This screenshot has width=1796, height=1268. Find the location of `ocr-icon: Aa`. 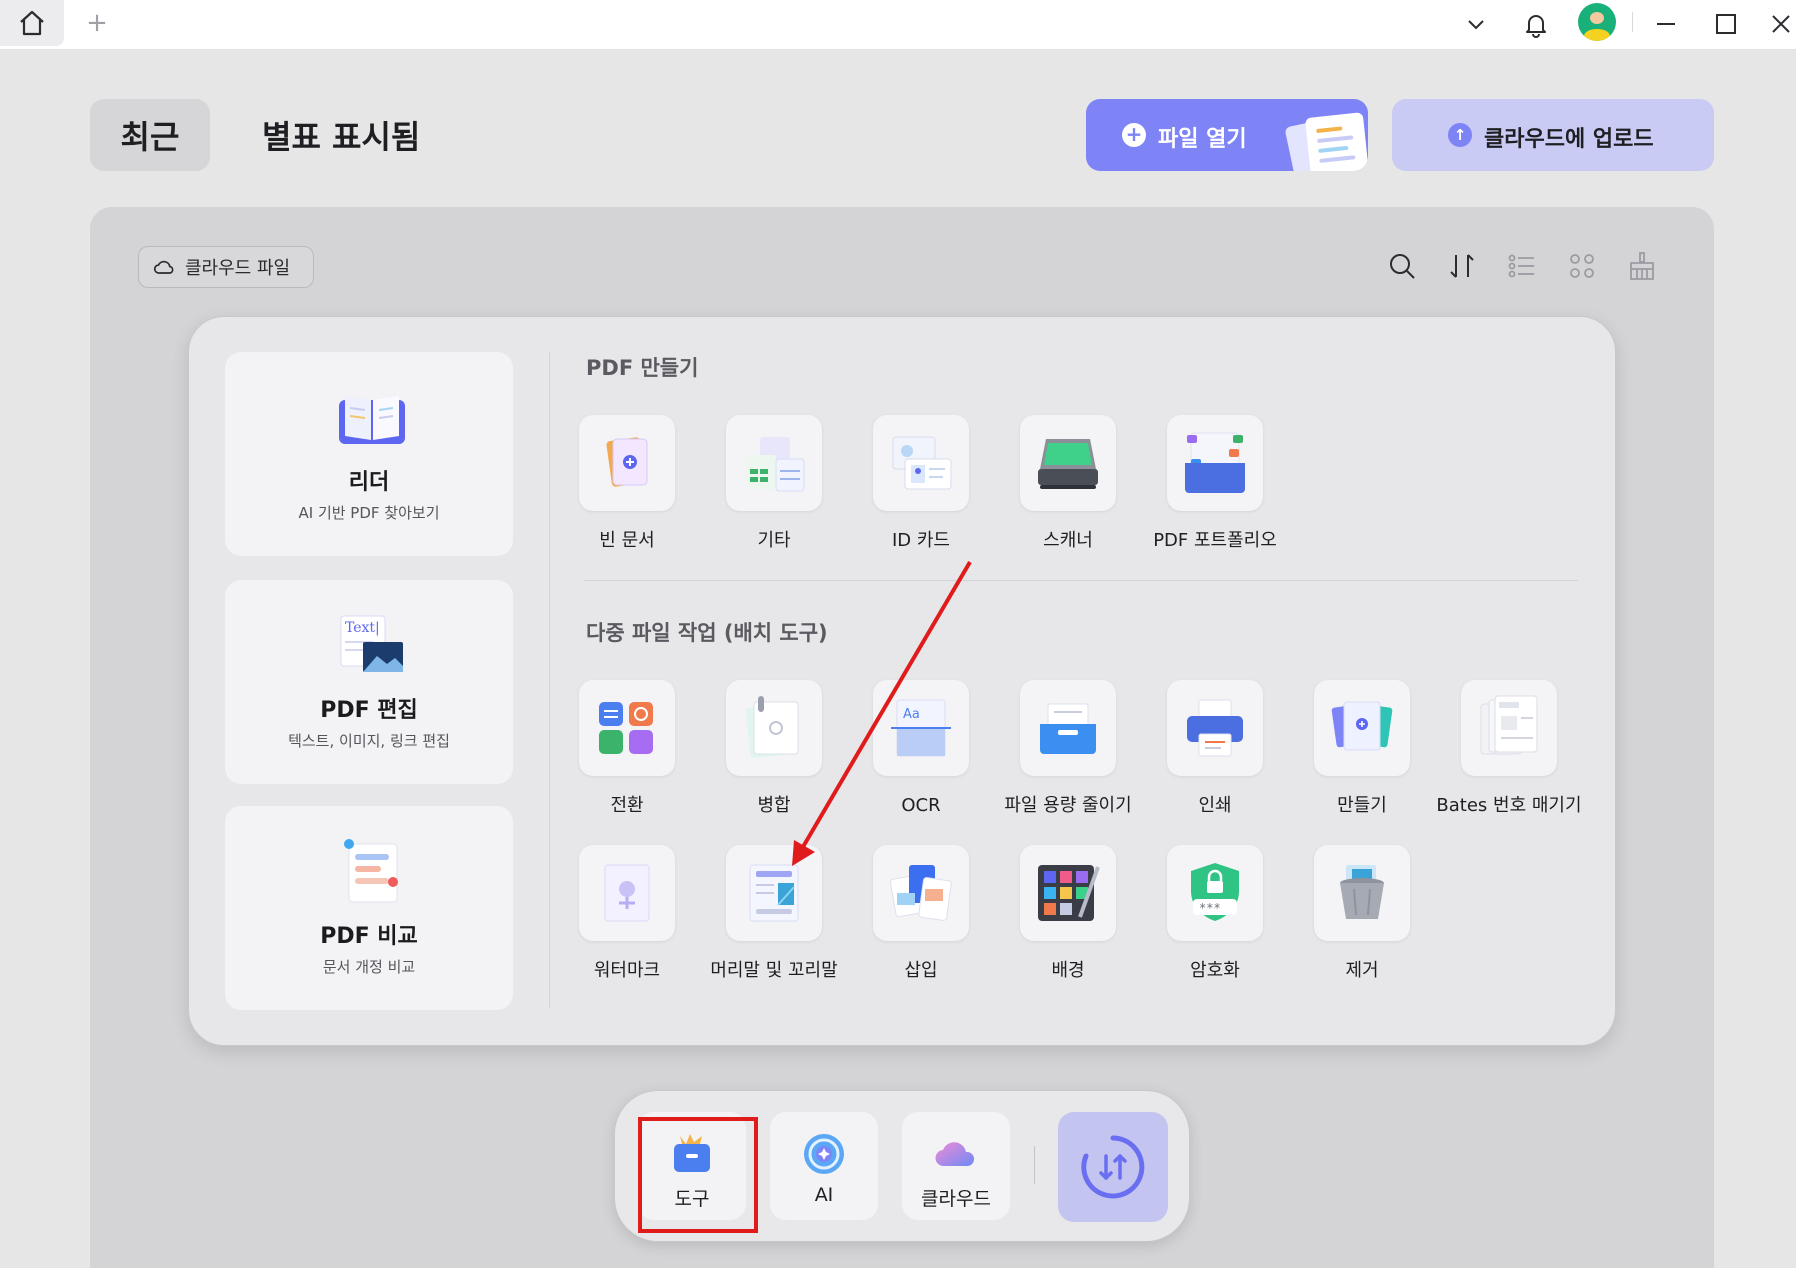

ocr-icon: Aa is located at coordinates (921, 728).